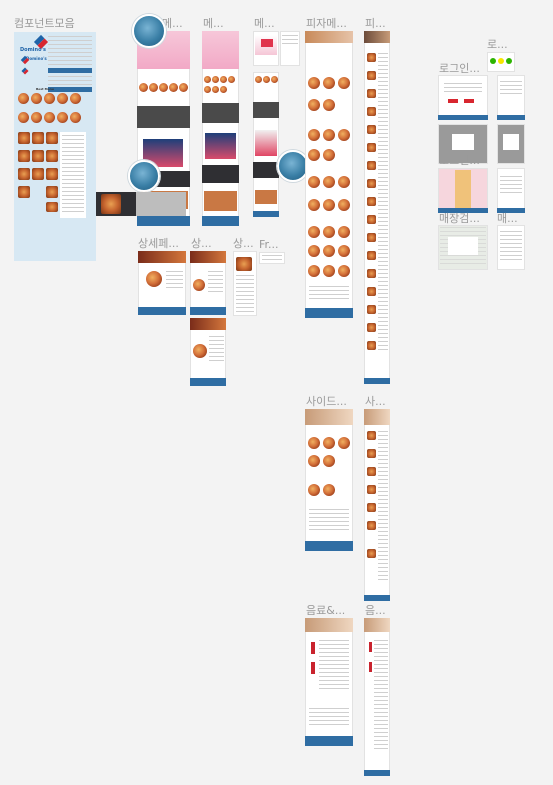 This screenshot has height=785, width=553. What do you see at coordinates (144, 176) in the screenshot?
I see `collaborator-avatar-icon` at bounding box center [144, 176].